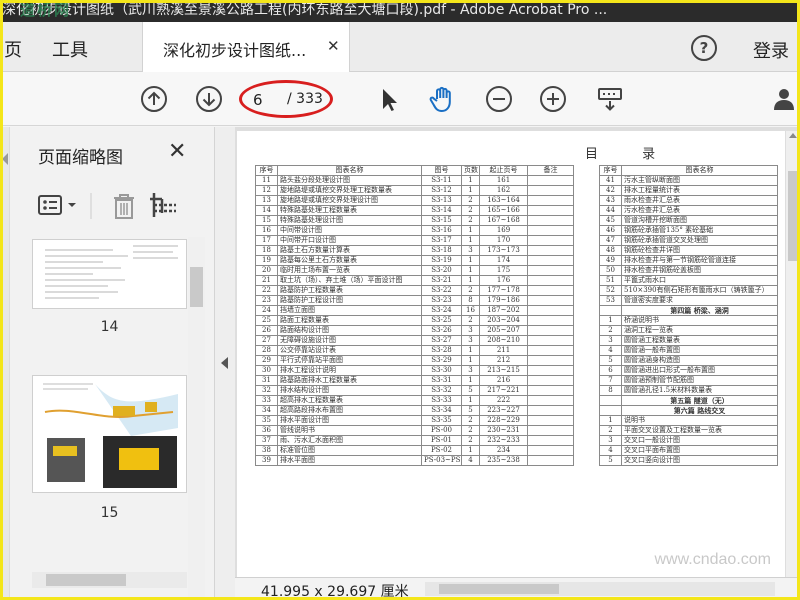 The width and height of the screenshot is (800, 600). What do you see at coordinates (441, 460) in the screenshot?
I see `table-cell: PS-03~PS-06` at bounding box center [441, 460].